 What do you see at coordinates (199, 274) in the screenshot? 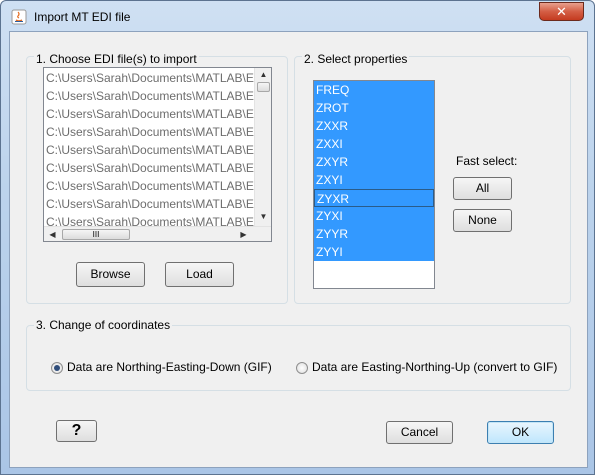
I see `load-button: Load` at bounding box center [199, 274].